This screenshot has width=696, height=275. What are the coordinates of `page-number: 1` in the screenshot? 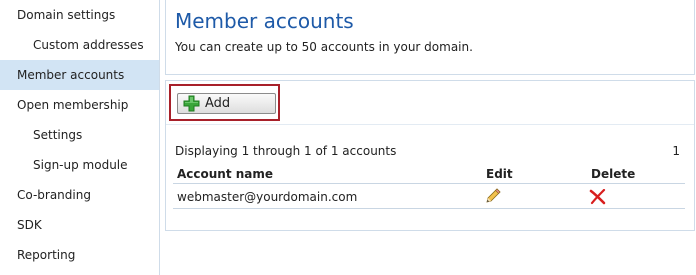 It's located at (676, 151).